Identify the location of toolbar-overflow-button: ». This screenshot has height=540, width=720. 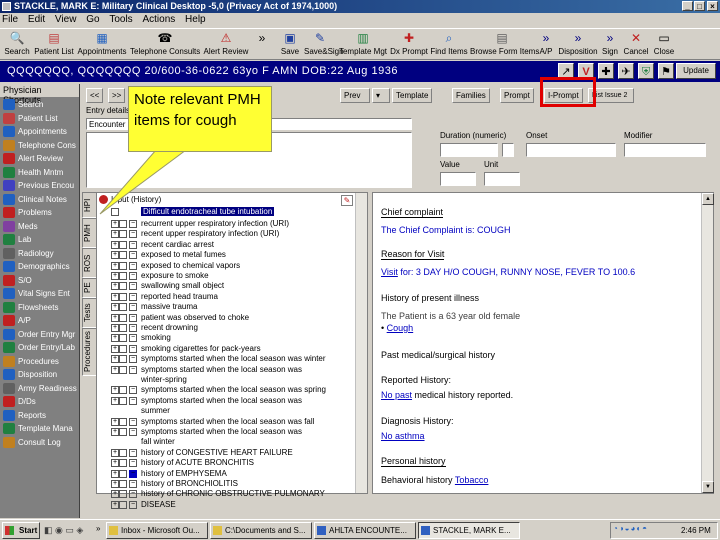
(260, 45).